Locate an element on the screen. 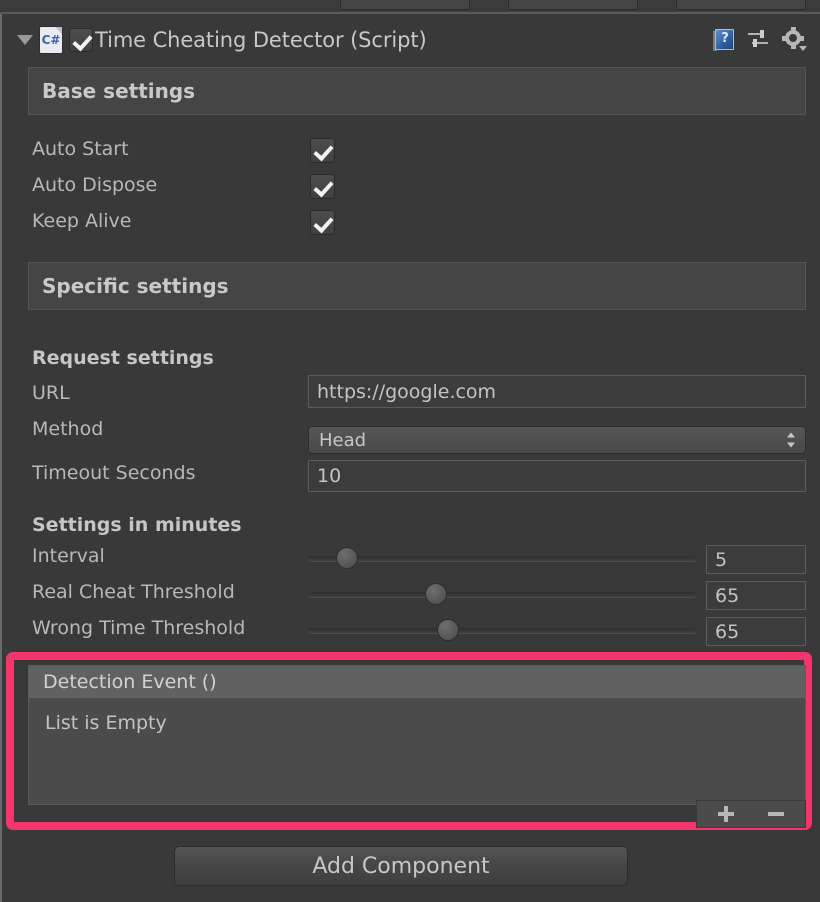  subheading-request-settings: Request settings is located at coordinates (123, 358).